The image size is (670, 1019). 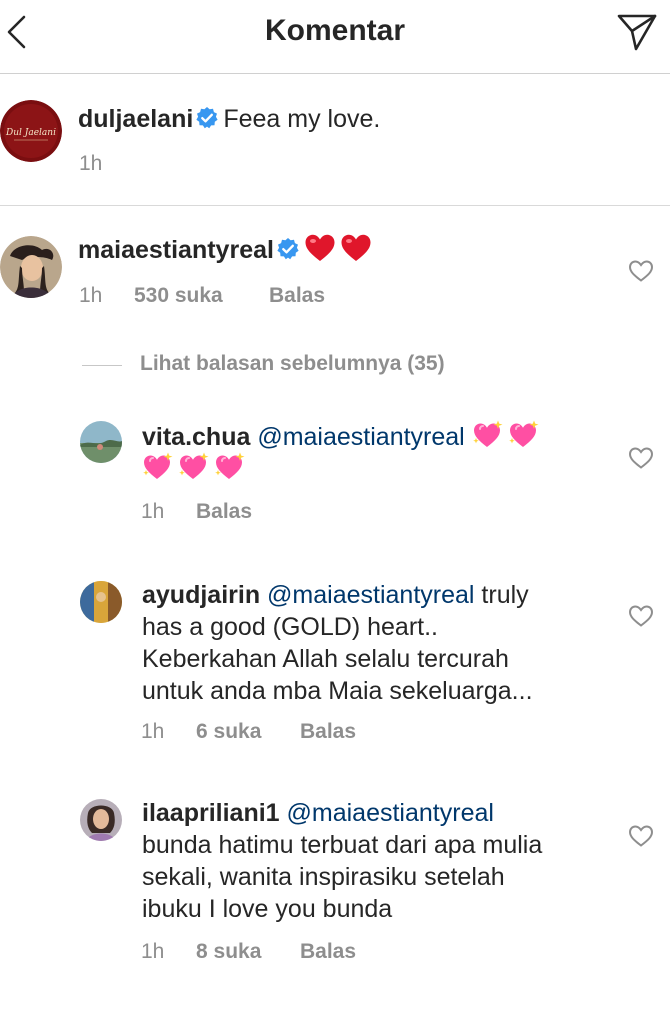 I want to click on caption-text: Feea my love., so click(x=302, y=119).